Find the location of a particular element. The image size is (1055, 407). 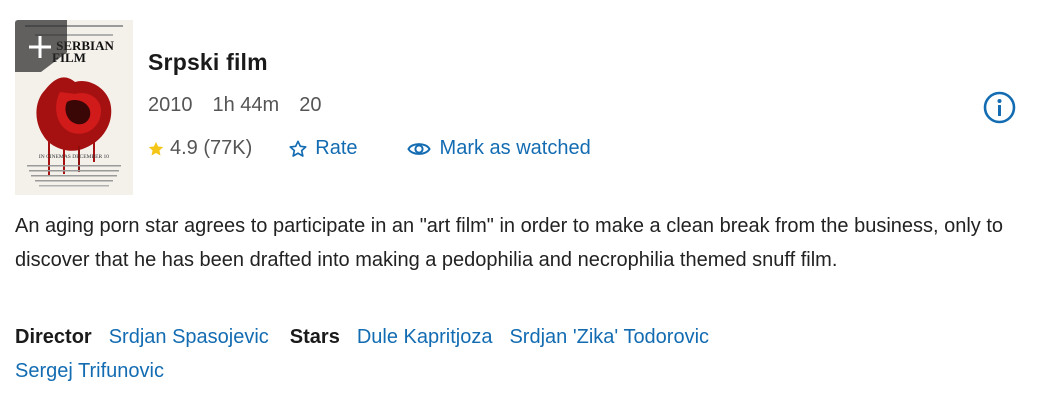

movie-meta: 2010 1h 44m 20 is located at coordinates (234, 105).